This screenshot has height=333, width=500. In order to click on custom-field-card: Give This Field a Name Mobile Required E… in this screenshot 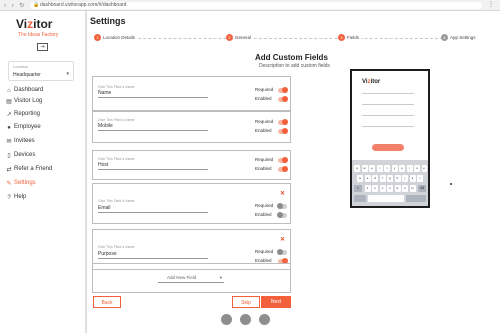, I will do `click(191, 127)`.